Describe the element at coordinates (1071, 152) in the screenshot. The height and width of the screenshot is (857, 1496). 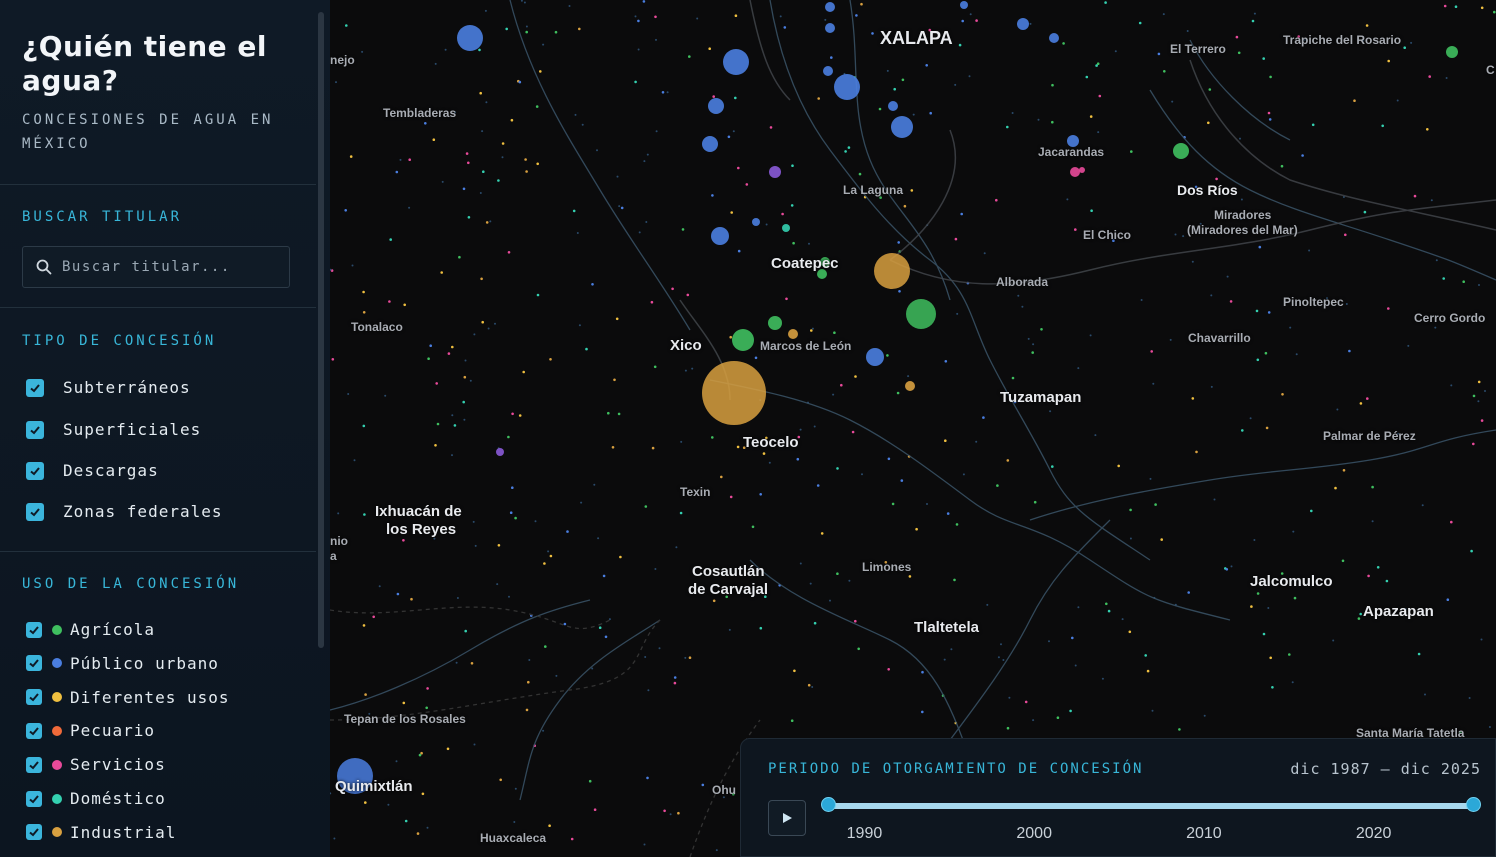
I see `place-jacarandas: Jacarandas` at that location.